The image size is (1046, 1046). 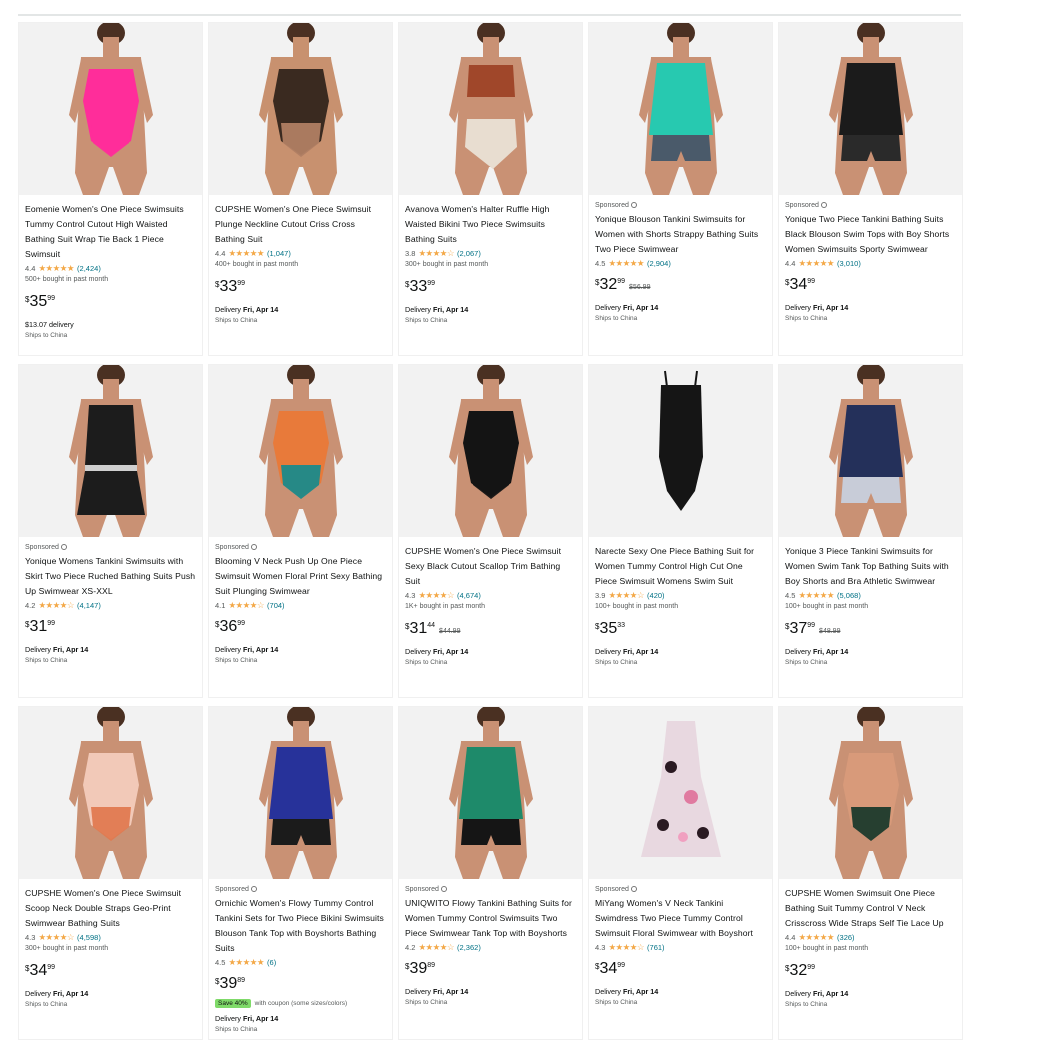 What do you see at coordinates (279, 253) in the screenshot?
I see `review-count: (1,047)` at bounding box center [279, 253].